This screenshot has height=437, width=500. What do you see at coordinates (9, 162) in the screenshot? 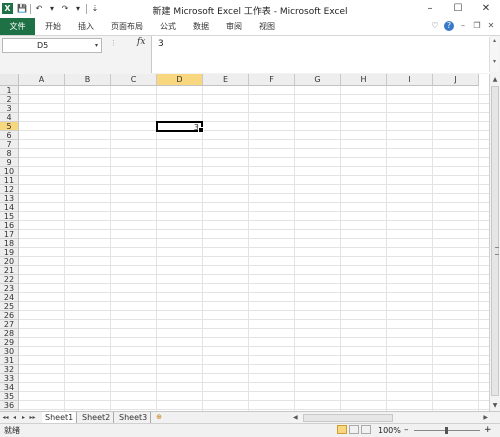
I see `row-header-9: 9` at bounding box center [9, 162].